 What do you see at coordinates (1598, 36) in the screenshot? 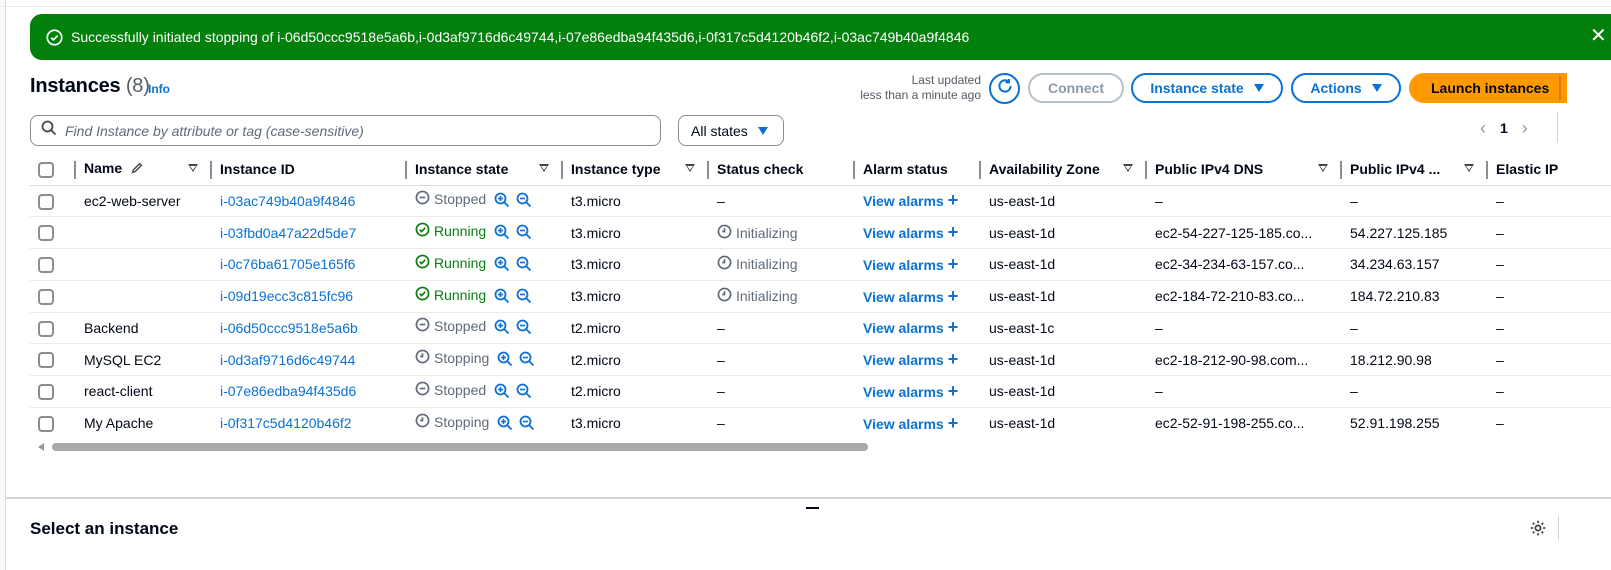
I see `close-icon: ✕` at bounding box center [1598, 36].